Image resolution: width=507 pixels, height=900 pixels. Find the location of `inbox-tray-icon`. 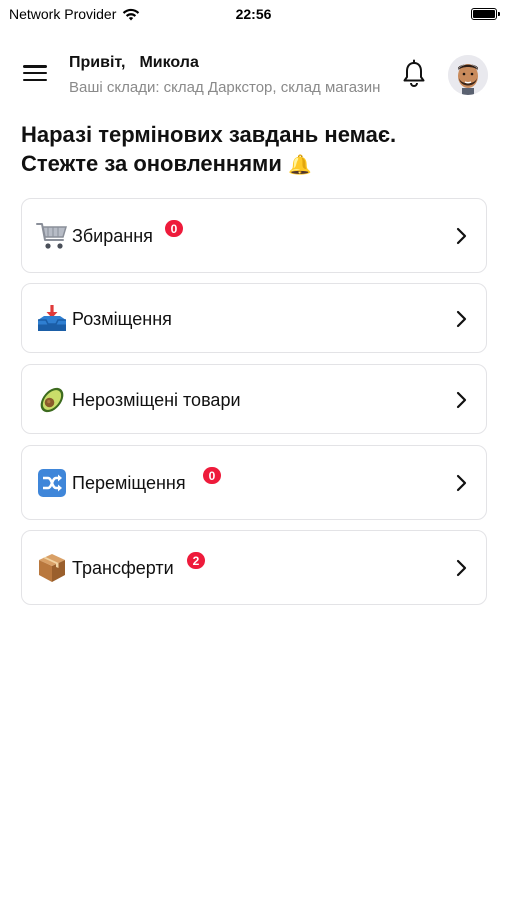

inbox-tray-icon is located at coordinates (52, 319).